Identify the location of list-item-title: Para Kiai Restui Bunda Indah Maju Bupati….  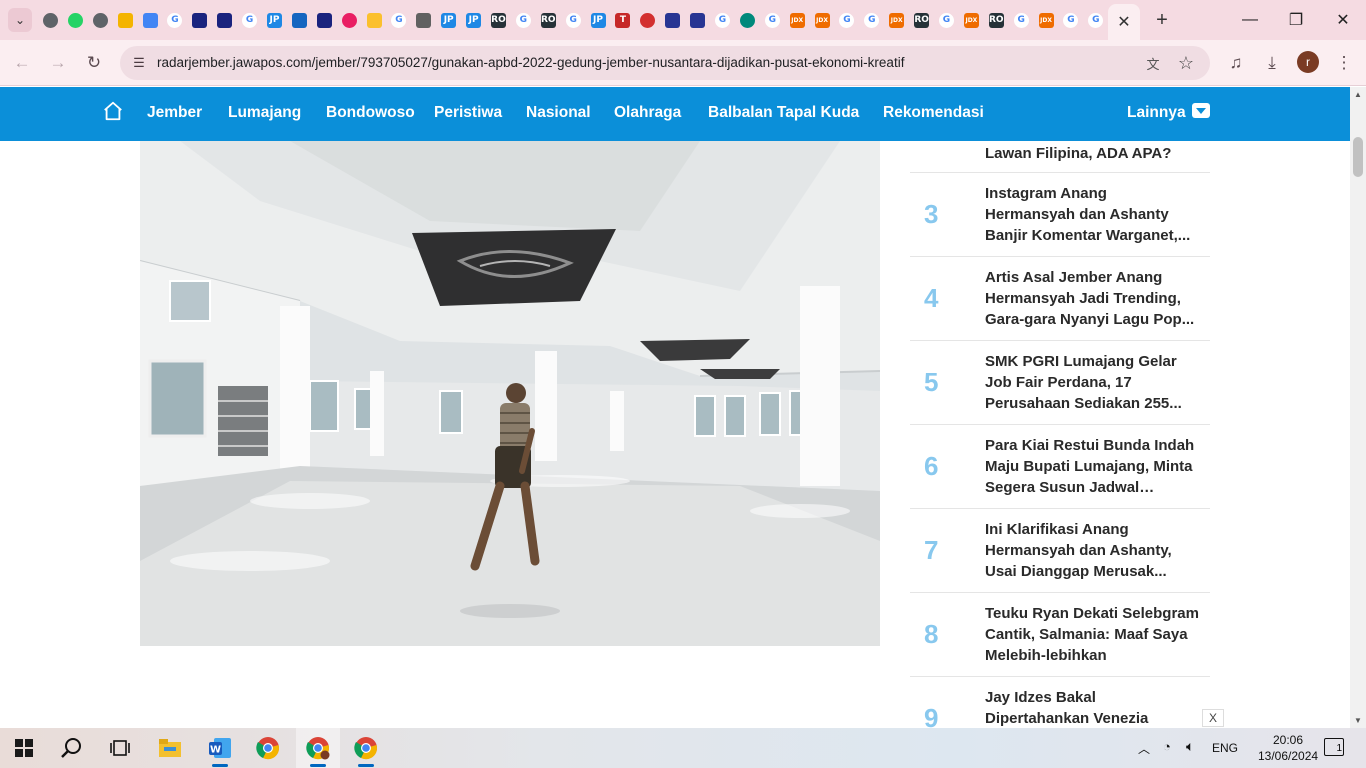
(1092, 466).